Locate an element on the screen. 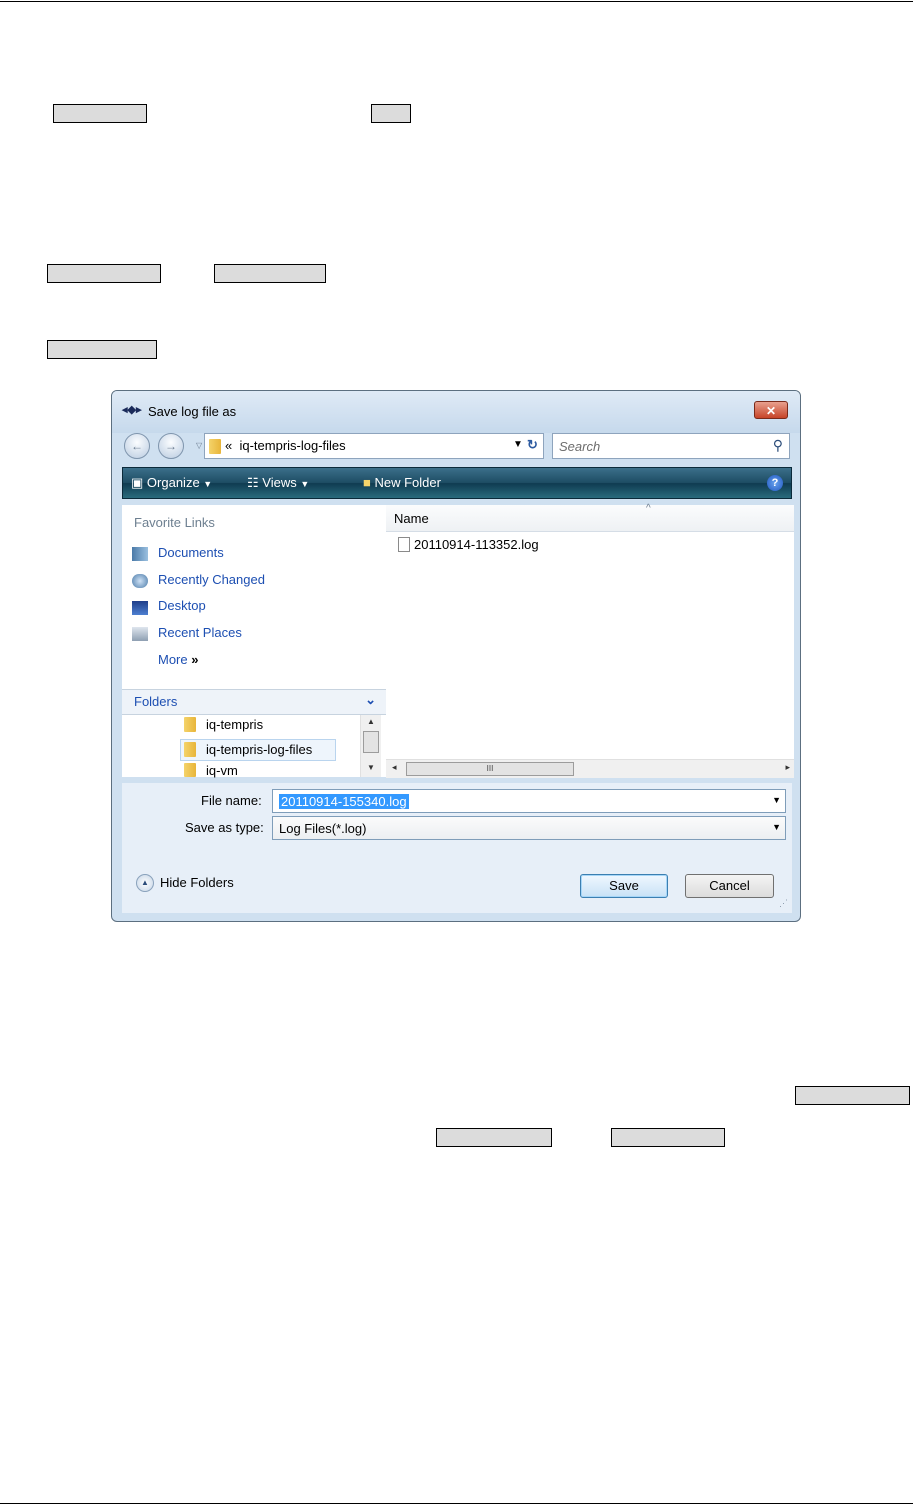 The height and width of the screenshot is (1506, 913). address-path: « iq-tempris-log-files is located at coordinates (285, 445).